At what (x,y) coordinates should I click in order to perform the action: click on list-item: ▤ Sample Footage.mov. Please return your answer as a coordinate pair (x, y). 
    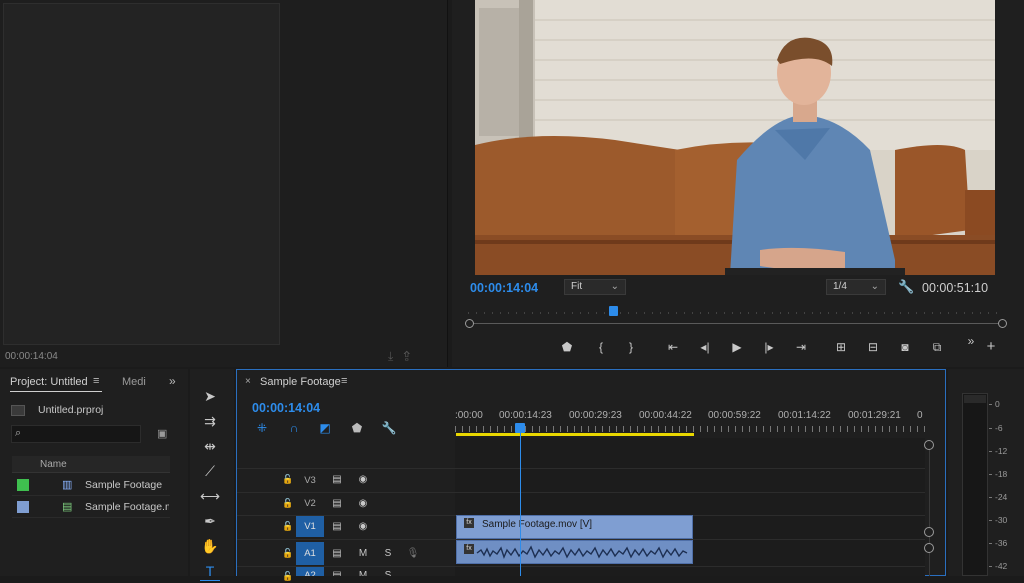
    Looking at the image, I should click on (91, 507).